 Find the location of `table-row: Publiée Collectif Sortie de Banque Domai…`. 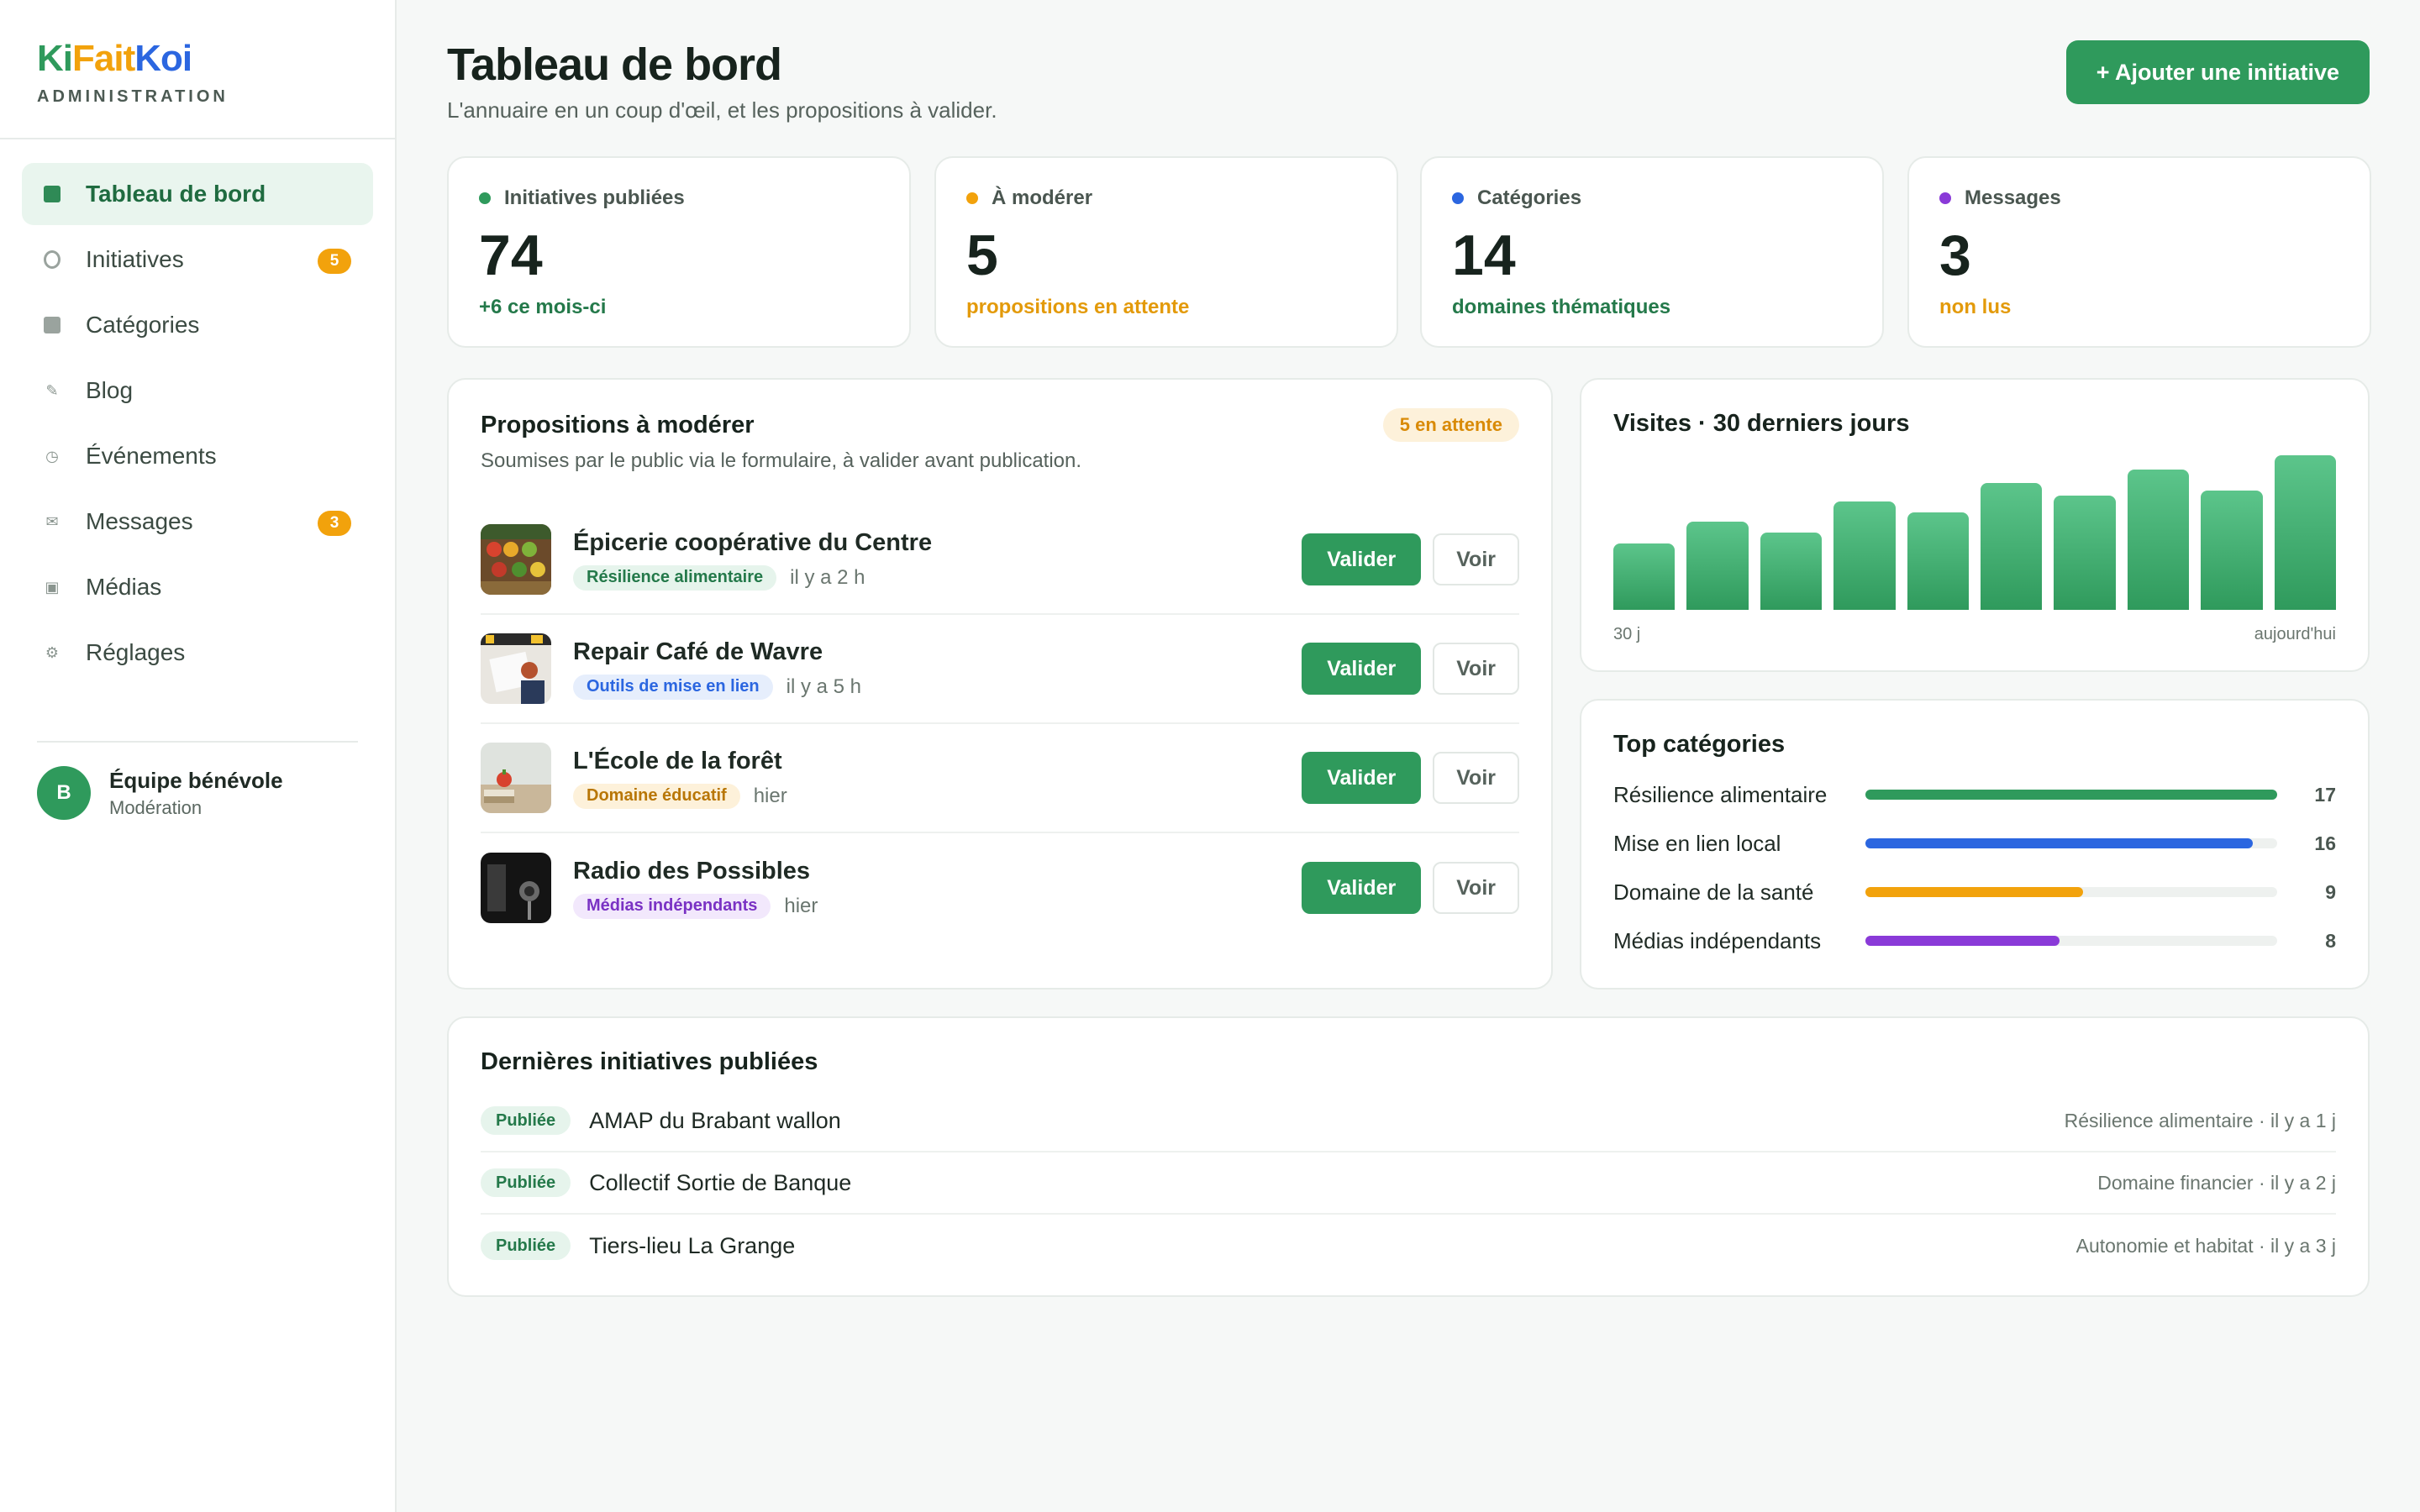

table-row: Publiée Collectif Sortie de Banque Domai… is located at coordinates (1408, 1183).